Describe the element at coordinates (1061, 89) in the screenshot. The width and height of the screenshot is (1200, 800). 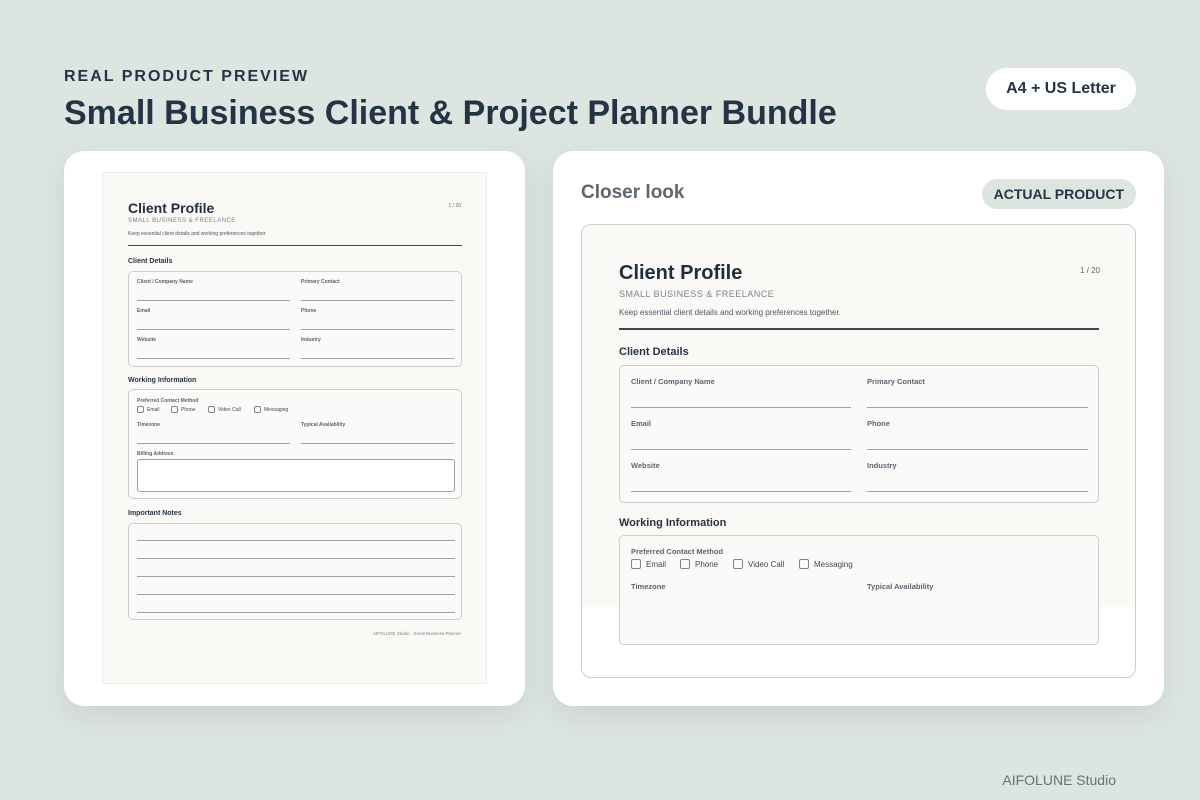
I see `format-badge: A4 + US Letter` at that location.